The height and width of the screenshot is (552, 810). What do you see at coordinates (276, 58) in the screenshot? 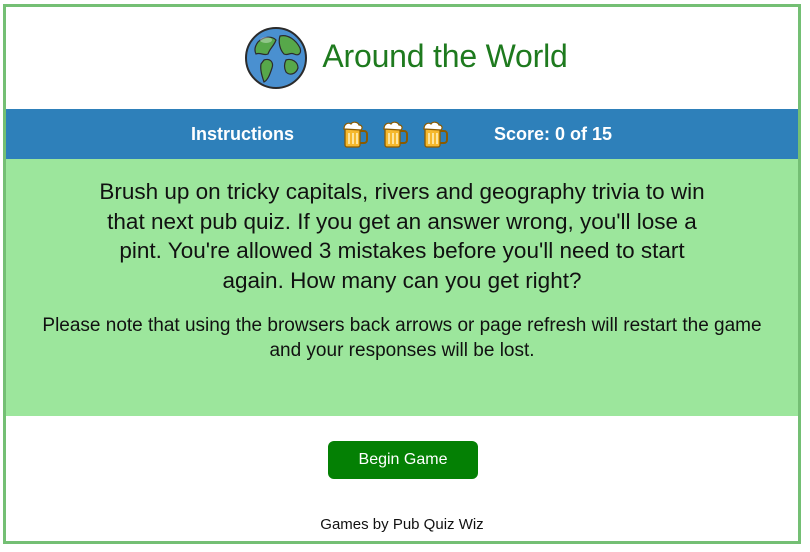
I see `globe-icon` at bounding box center [276, 58].